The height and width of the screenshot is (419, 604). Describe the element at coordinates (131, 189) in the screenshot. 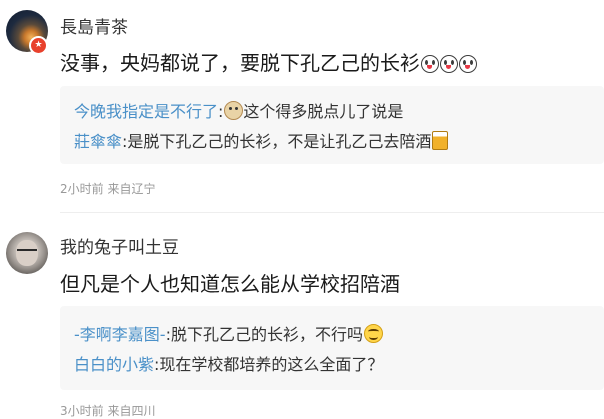

I see `comment-source: 来自辽宁` at that location.